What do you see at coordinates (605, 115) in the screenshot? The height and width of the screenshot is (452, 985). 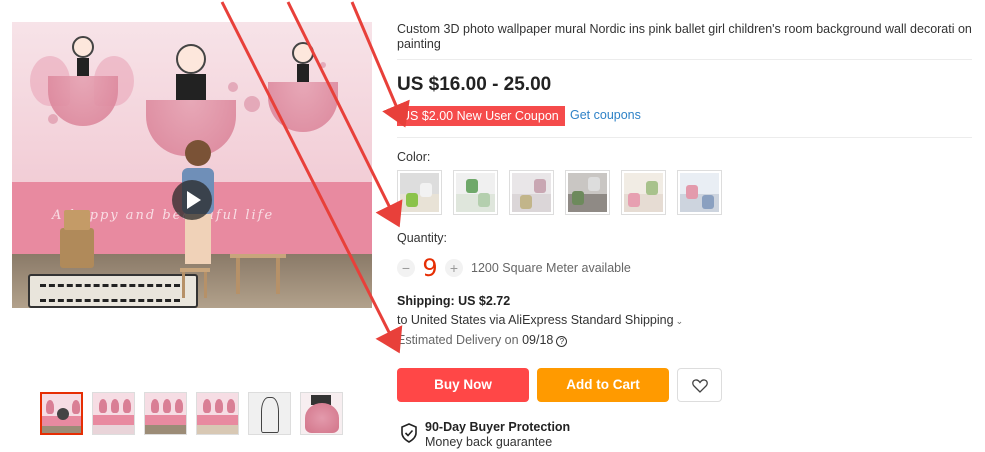 I see `get-coupons-link: Get coupons` at bounding box center [605, 115].